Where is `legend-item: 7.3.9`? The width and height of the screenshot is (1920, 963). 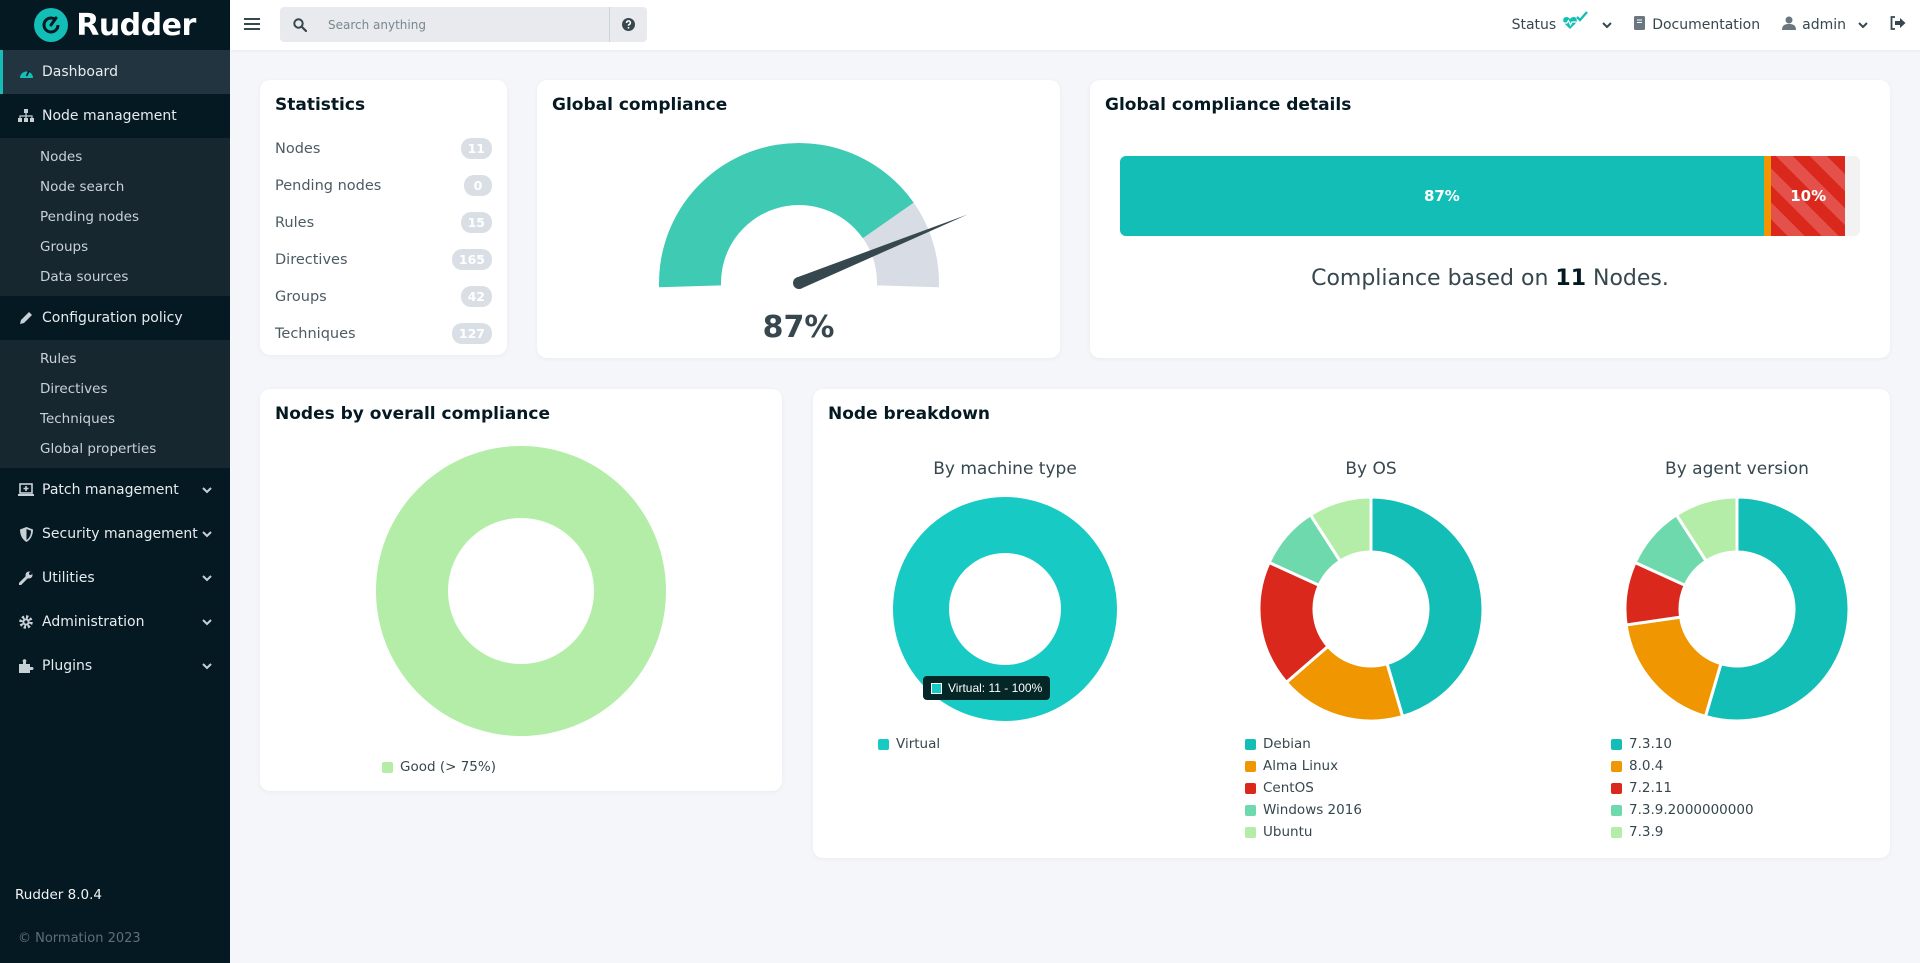
legend-item: 7.3.9 is located at coordinates (1682, 832).